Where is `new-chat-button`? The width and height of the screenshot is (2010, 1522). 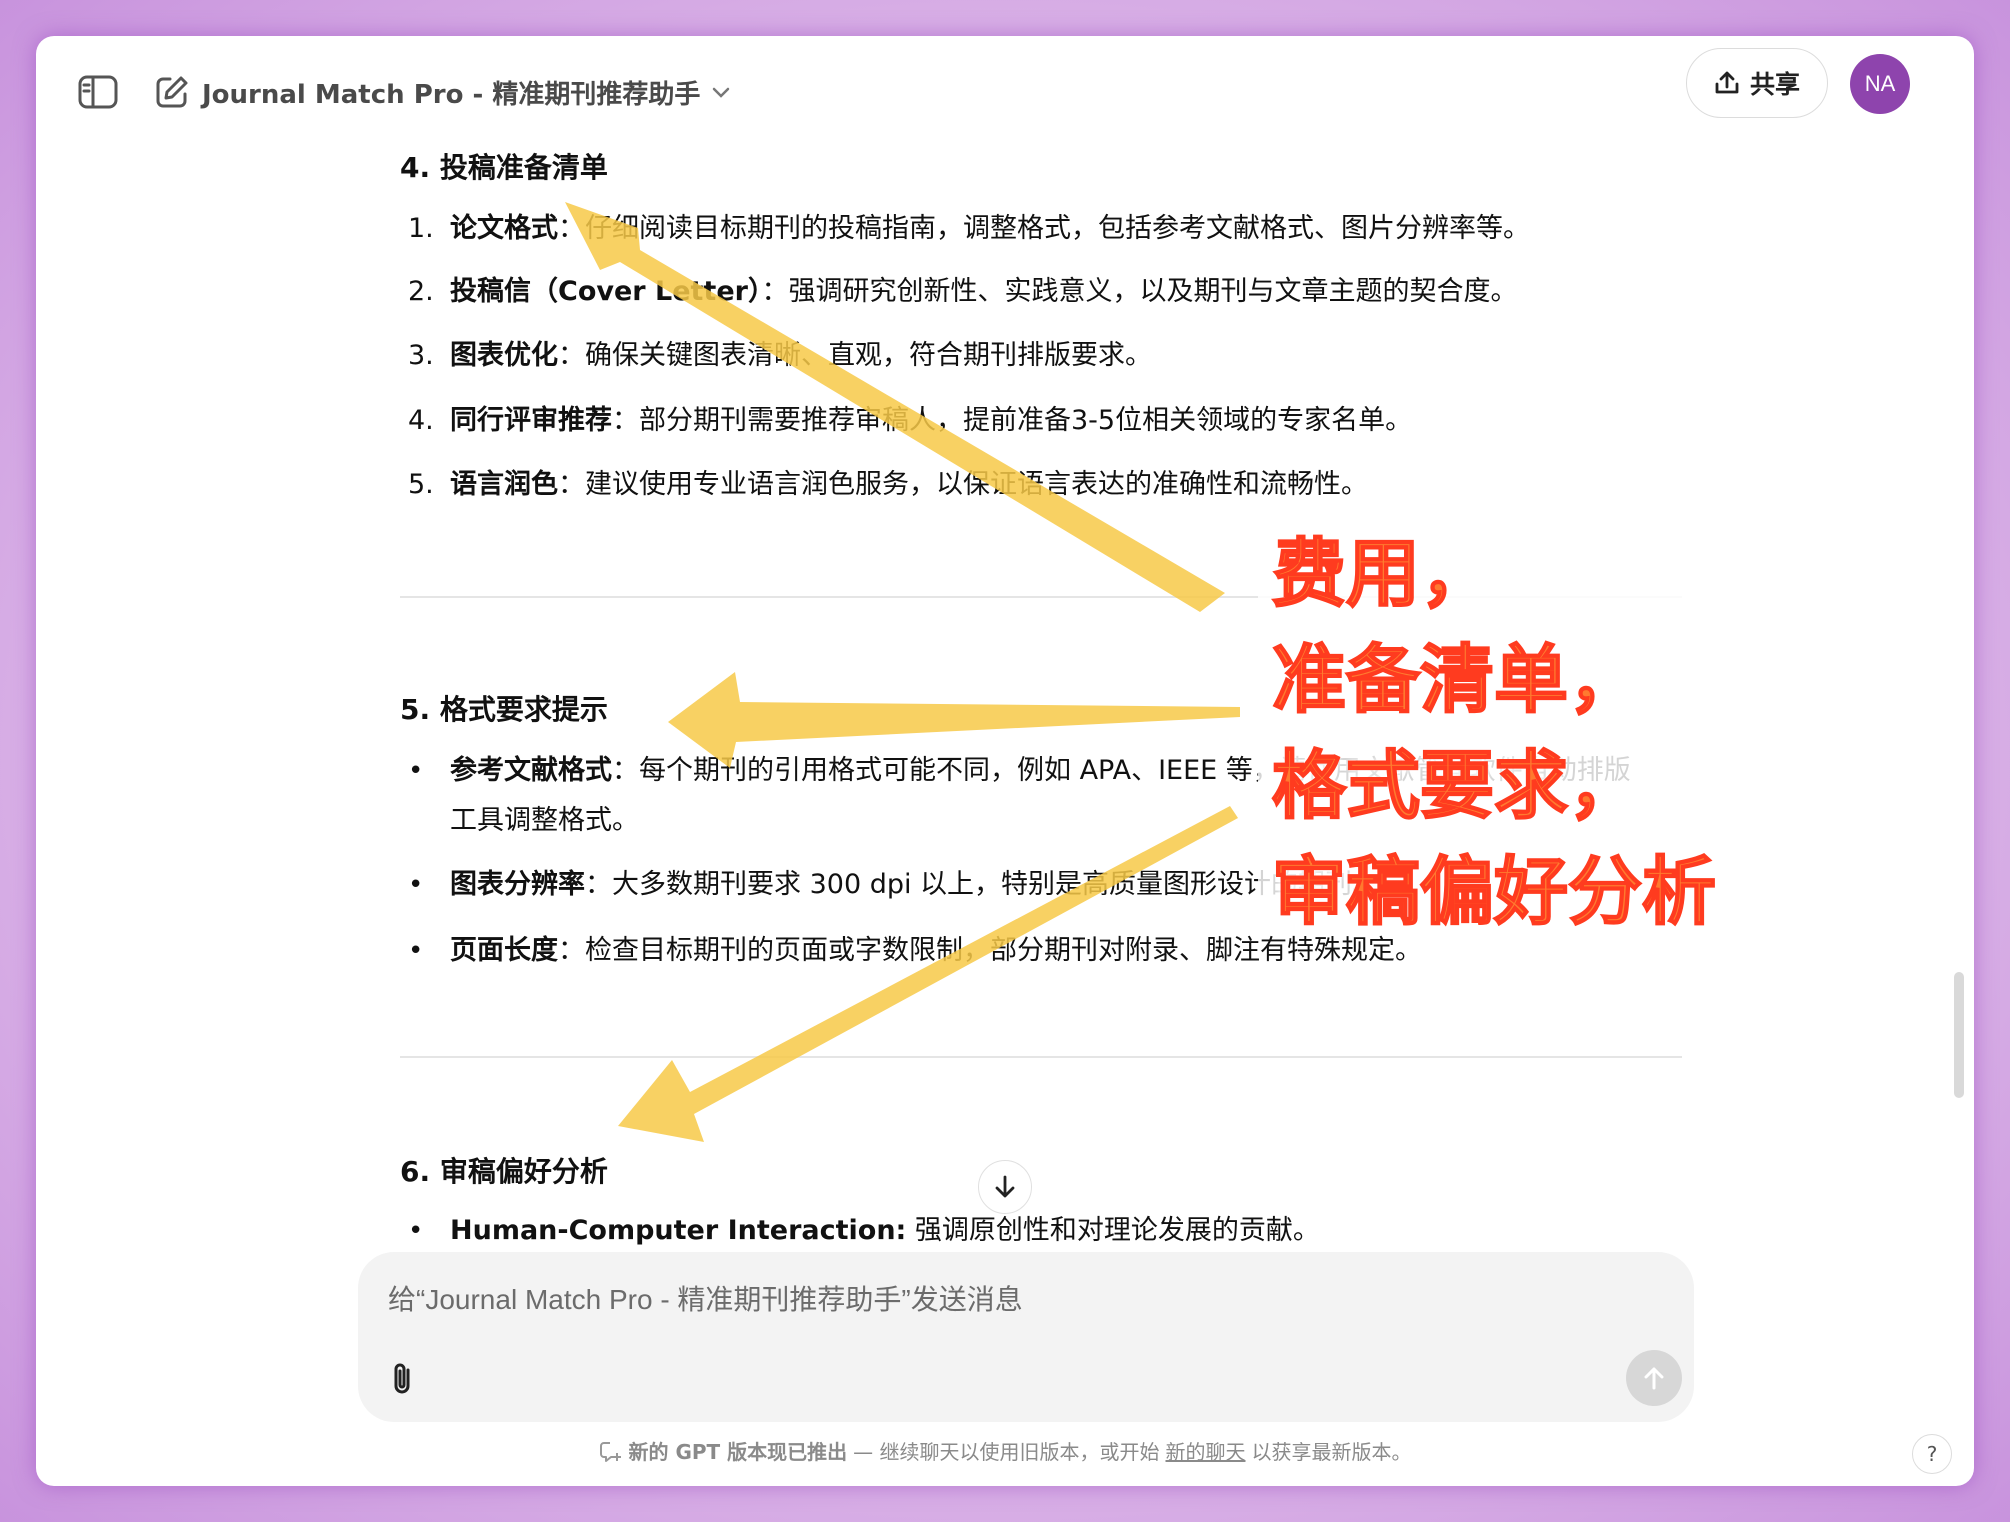
new-chat-button is located at coordinates (172, 92).